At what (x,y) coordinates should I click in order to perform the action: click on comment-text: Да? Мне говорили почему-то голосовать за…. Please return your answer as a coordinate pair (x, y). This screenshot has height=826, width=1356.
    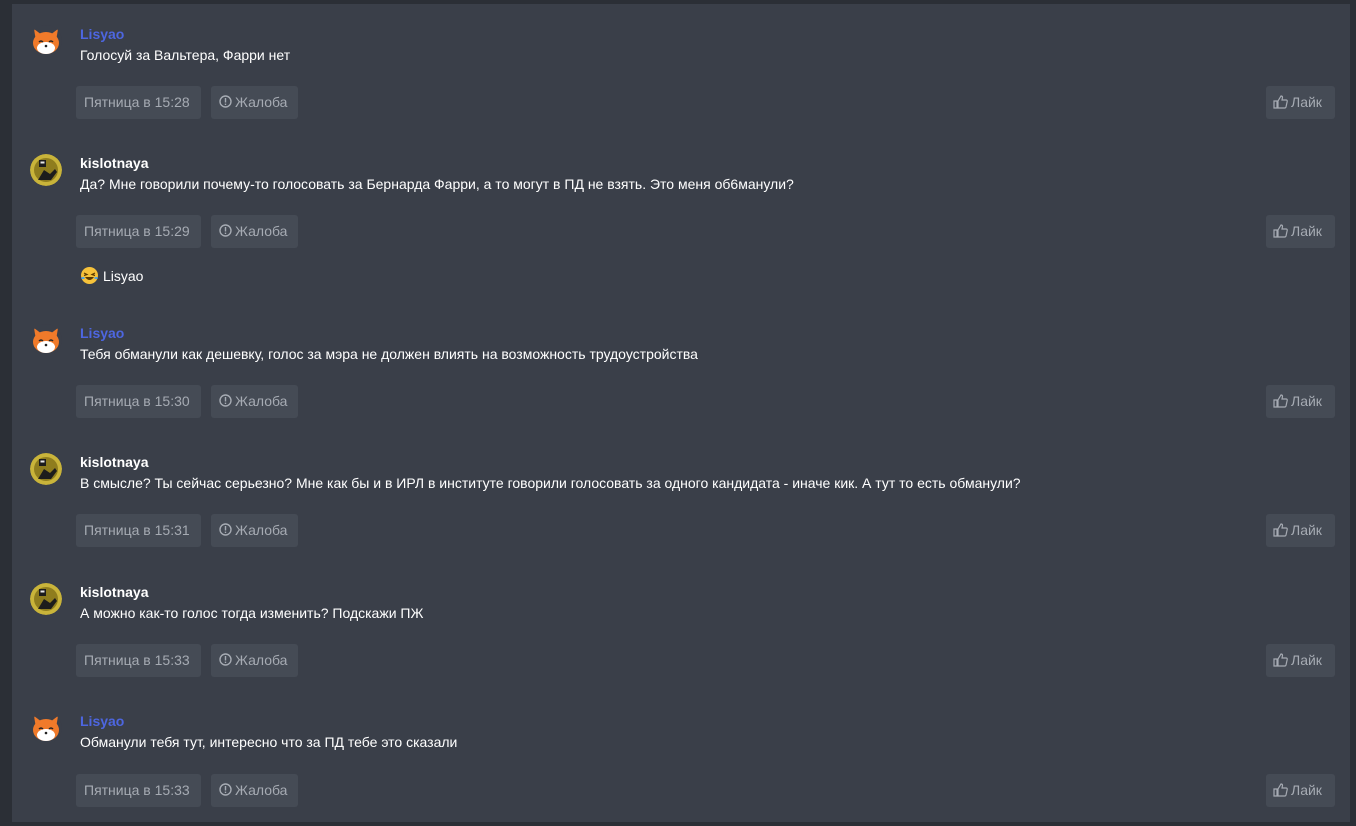
    Looking at the image, I should click on (437, 184).